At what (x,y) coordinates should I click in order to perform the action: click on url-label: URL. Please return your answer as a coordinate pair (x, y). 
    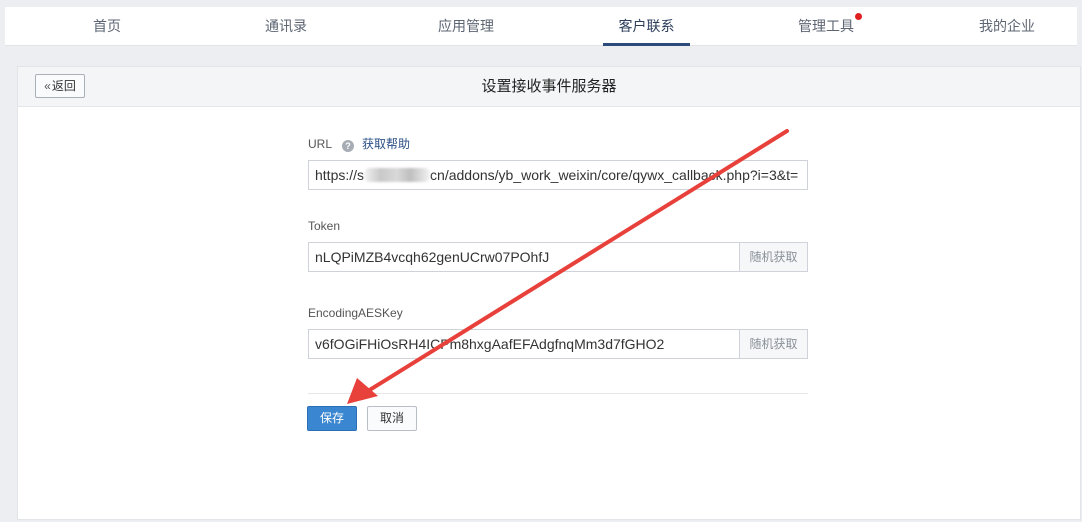
    Looking at the image, I should click on (320, 144).